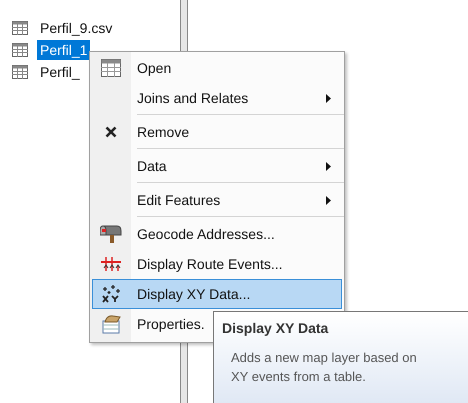  I want to click on tooltip-text: Adds a new map layer based on XY events from a table., so click(324, 367).